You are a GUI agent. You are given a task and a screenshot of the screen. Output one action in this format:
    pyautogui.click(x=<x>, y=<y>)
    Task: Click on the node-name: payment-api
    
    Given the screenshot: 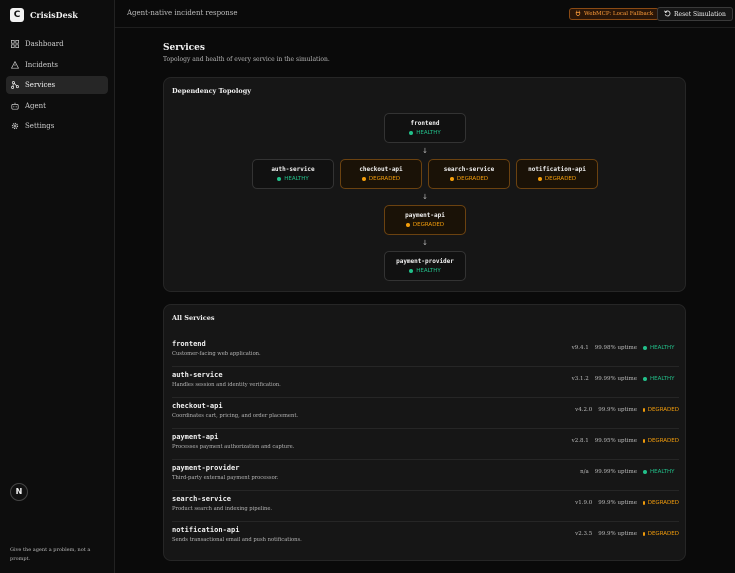 What is the action you would take?
    pyautogui.click(x=425, y=215)
    